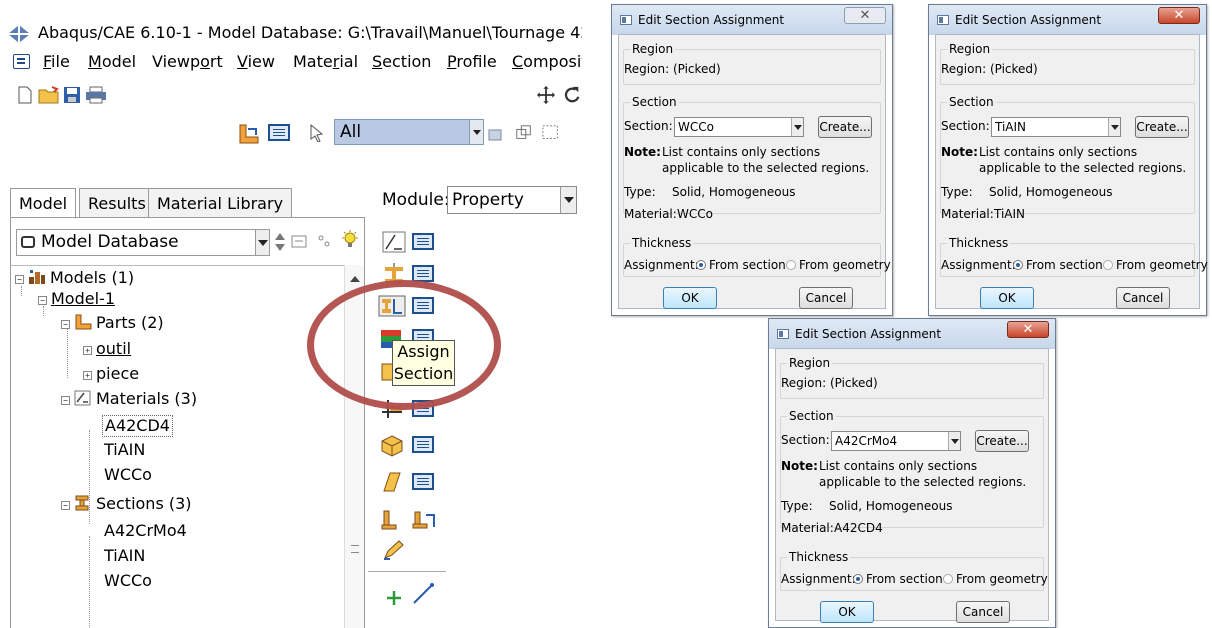 The width and height of the screenshot is (1212, 628). Describe the element at coordinates (72, 95) in the screenshot. I see `save-icon` at that location.